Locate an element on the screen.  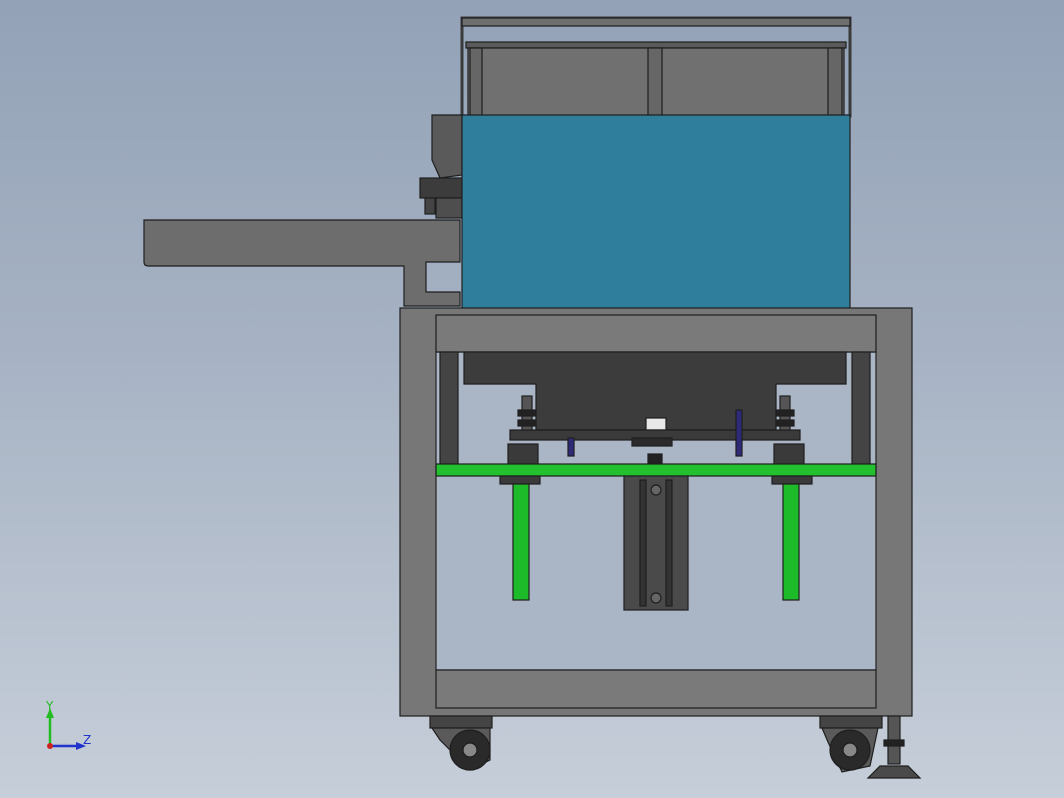
rod-collar-left is located at coordinates (520, 480).